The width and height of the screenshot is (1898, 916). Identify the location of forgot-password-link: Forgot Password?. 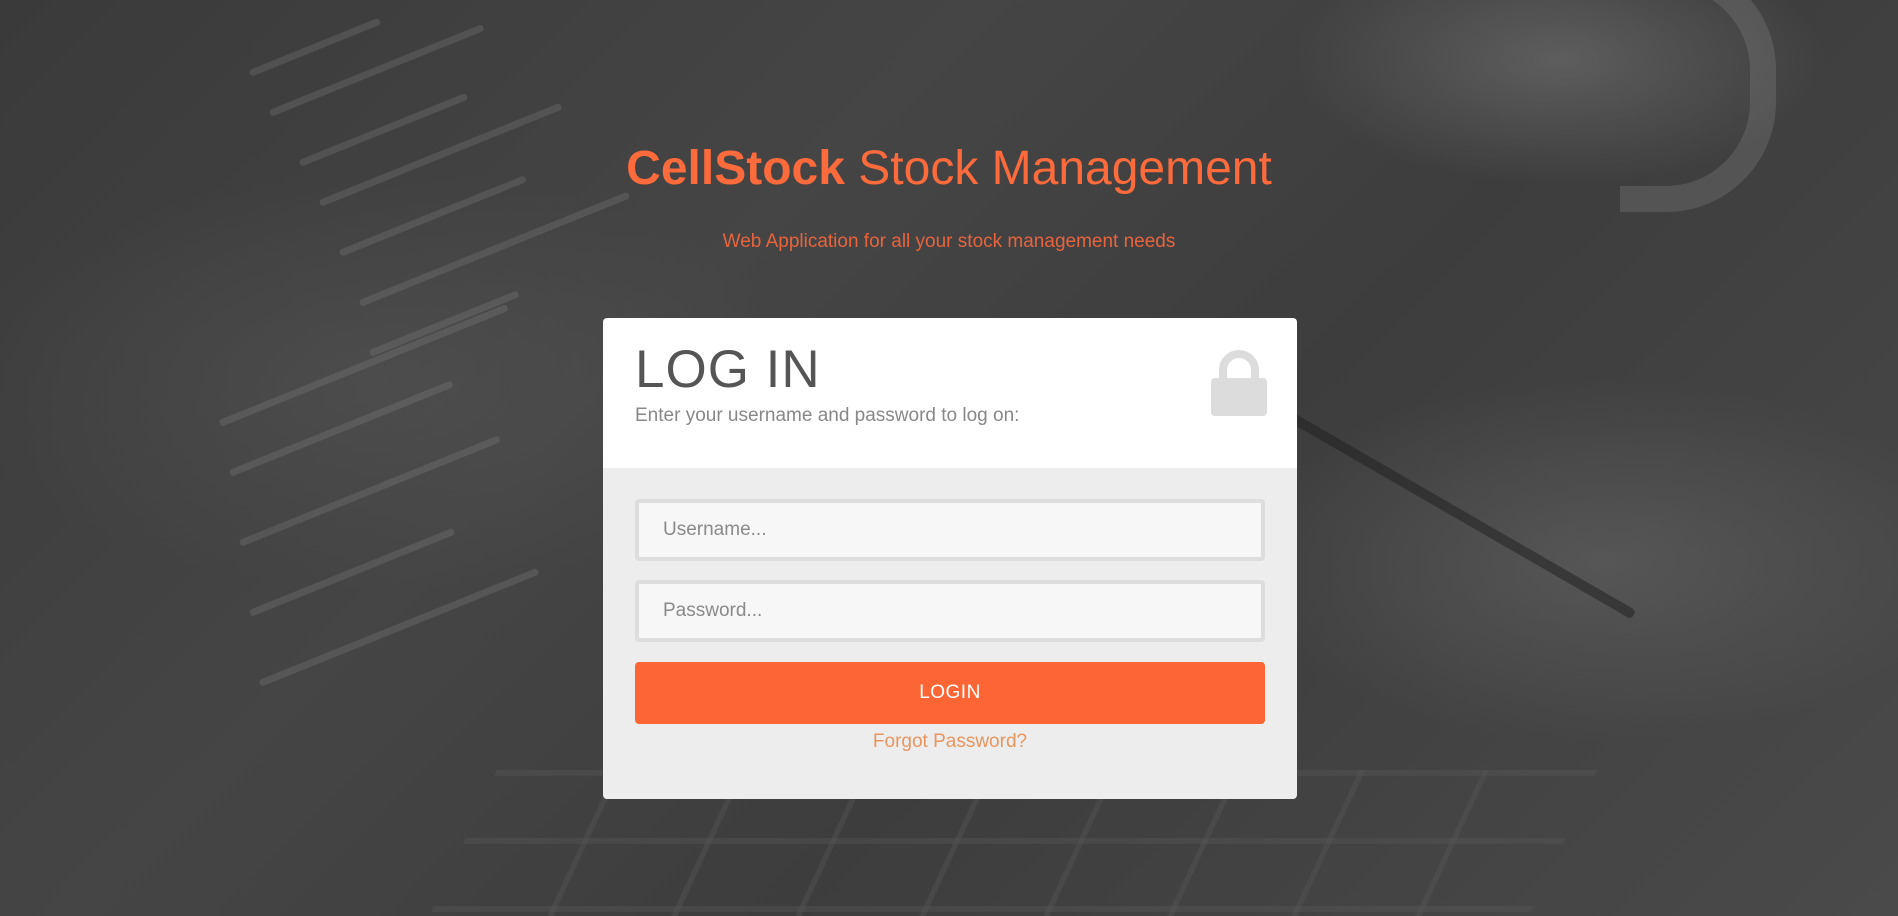
(950, 742).